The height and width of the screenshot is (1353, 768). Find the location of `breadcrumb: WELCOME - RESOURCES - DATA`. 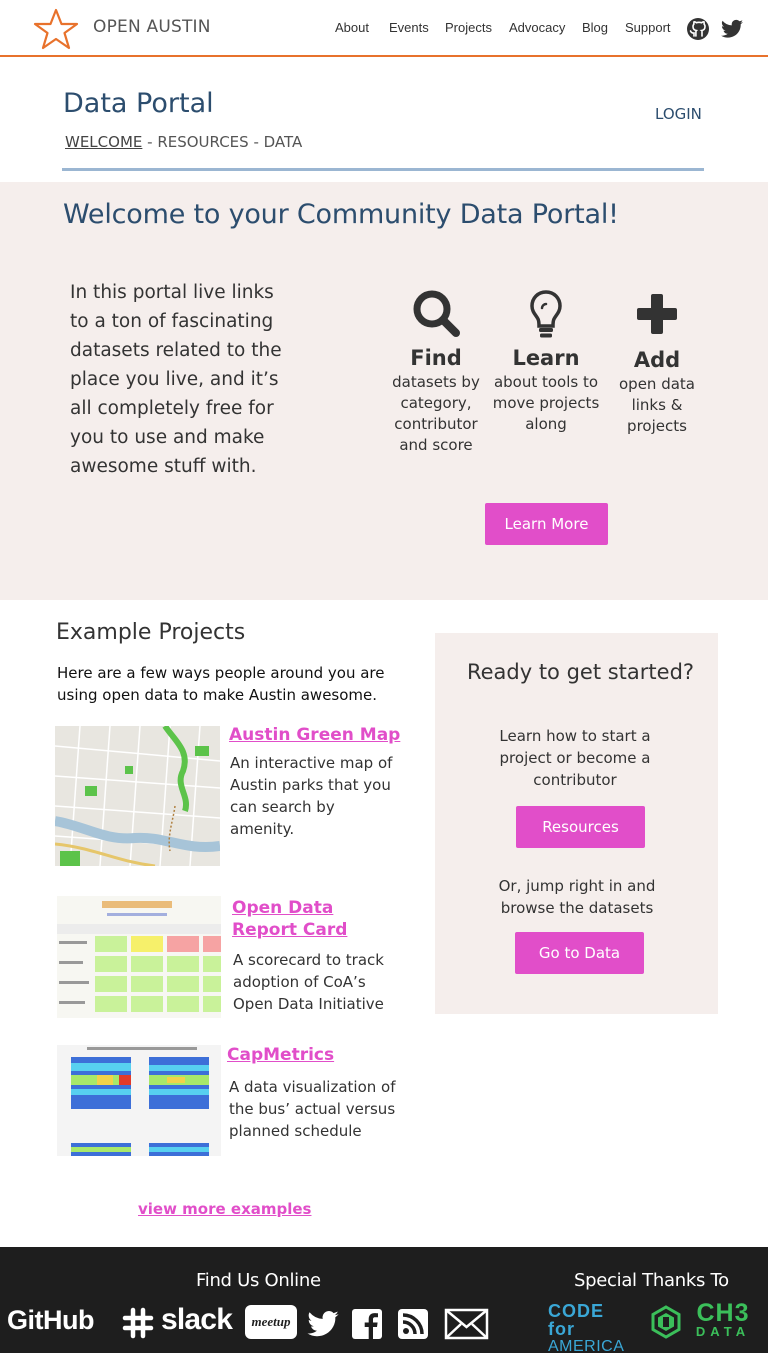

breadcrumb: WELCOME - RESOURCES - DATA is located at coordinates (183, 142).